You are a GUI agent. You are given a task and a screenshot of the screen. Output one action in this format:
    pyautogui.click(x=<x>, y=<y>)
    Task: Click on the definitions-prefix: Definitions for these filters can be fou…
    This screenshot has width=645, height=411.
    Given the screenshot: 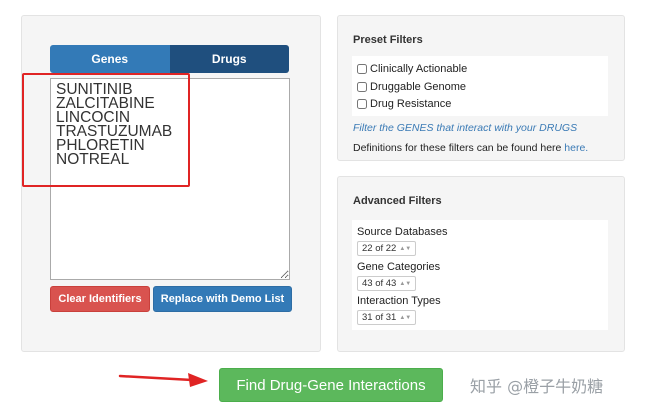 What is the action you would take?
    pyautogui.click(x=459, y=148)
    